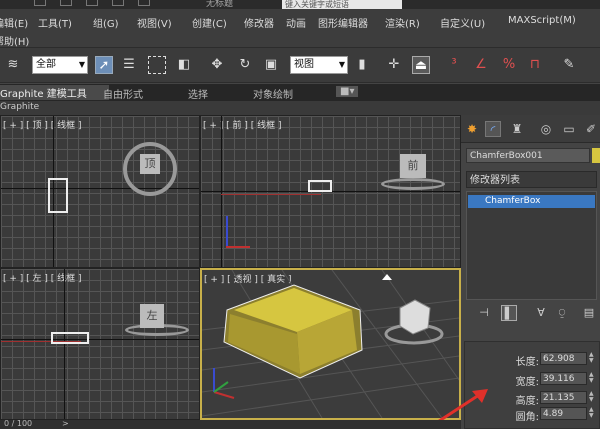  Describe the element at coordinates (154, 22) in the screenshot. I see `menu-view: 视图(V)` at that location.